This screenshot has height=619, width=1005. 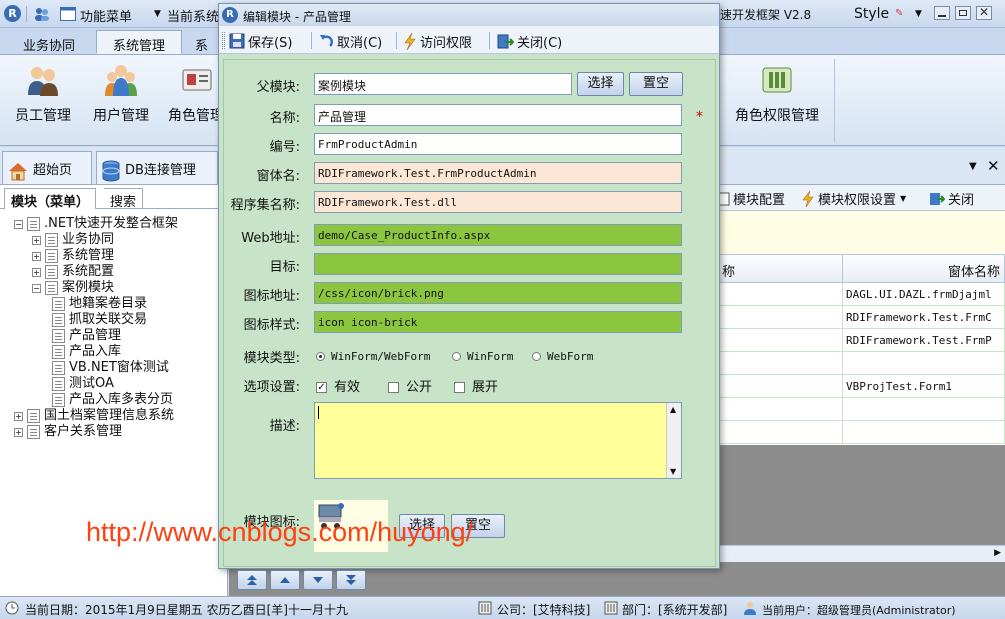 I want to click on parent-select-button: 选择, so click(x=600, y=84).